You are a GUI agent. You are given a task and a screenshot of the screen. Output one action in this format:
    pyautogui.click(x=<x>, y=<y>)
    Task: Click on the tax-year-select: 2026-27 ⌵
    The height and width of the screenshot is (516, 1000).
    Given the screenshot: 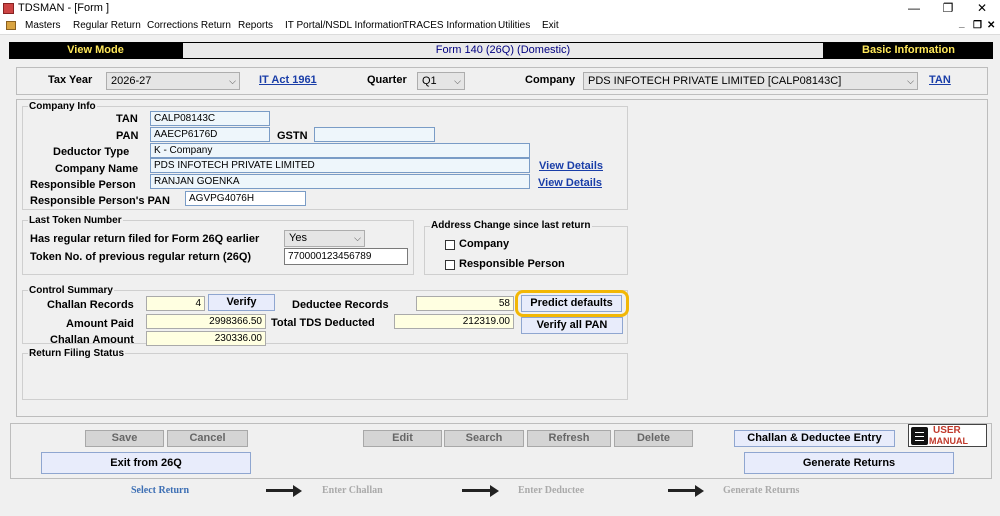 What is the action you would take?
    pyautogui.click(x=173, y=81)
    